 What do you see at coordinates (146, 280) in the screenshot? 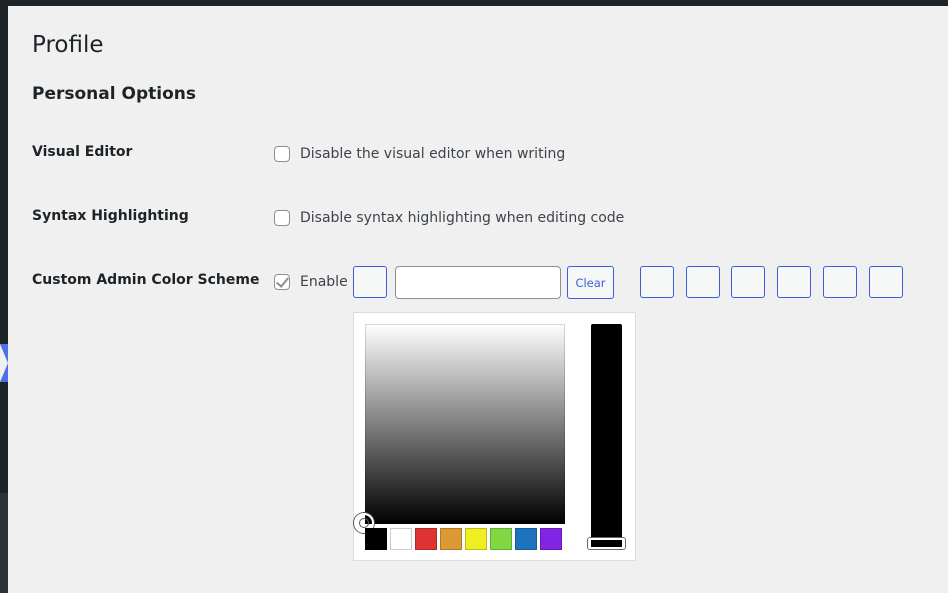
I see `color-scheme-label: Custom Admin Color Scheme` at bounding box center [146, 280].